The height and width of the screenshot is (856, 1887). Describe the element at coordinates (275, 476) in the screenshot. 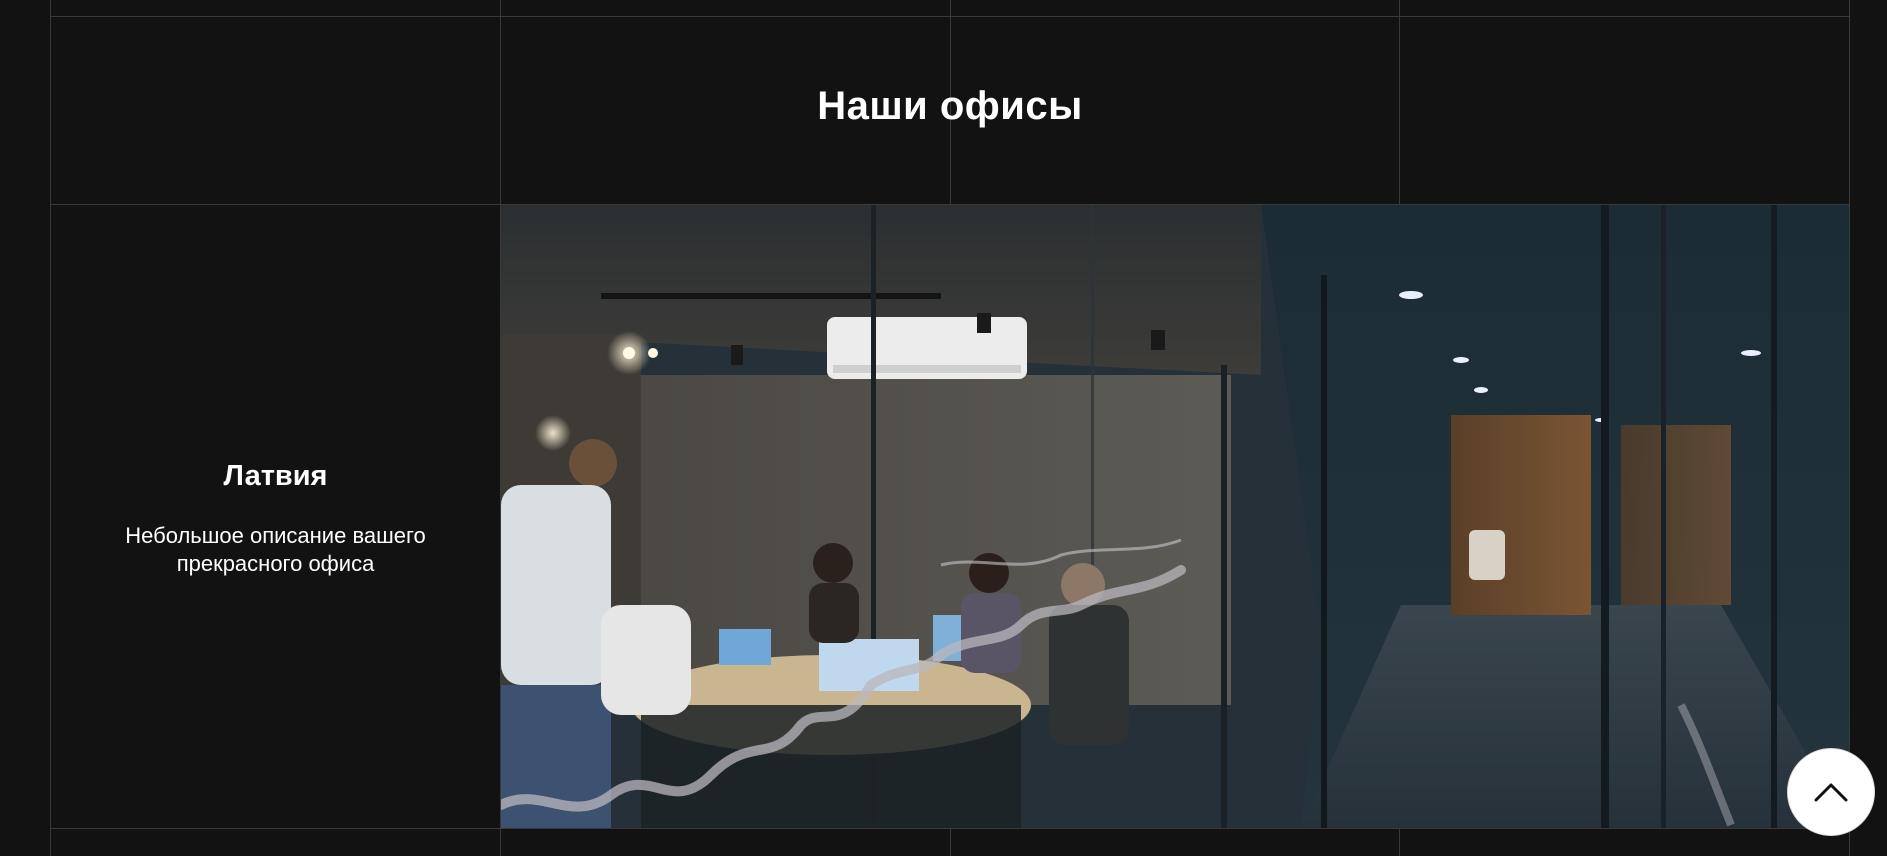

I see `office-name: Латвия` at that location.